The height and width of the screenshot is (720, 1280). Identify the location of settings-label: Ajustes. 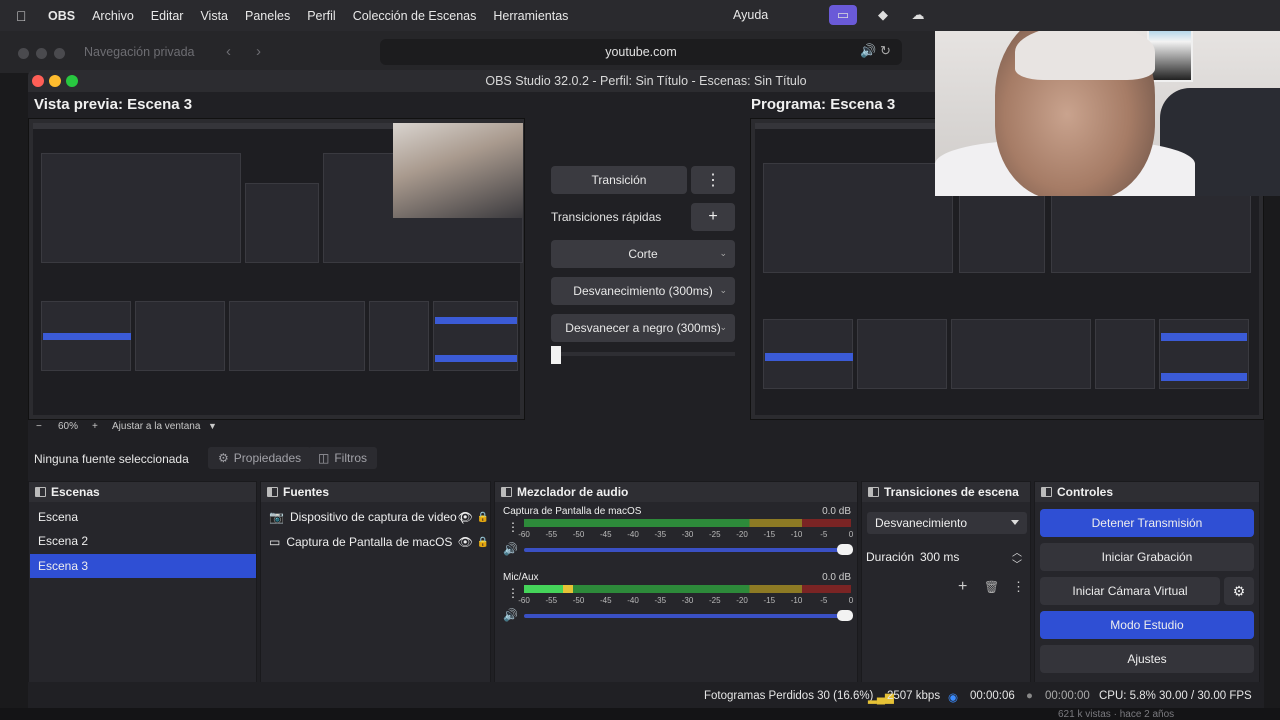
(1147, 659).